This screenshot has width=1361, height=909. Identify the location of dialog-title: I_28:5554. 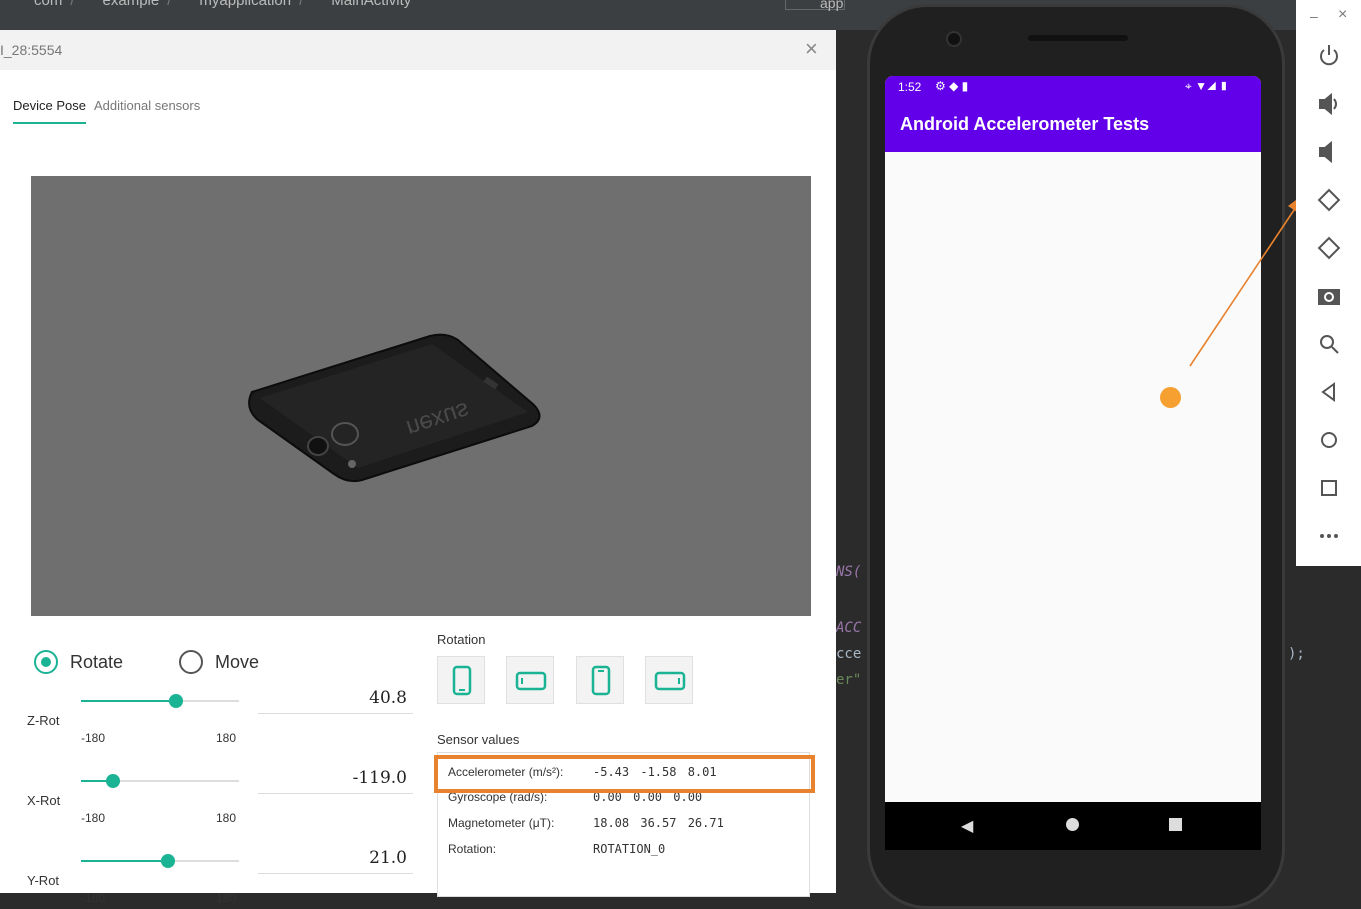
(31, 50).